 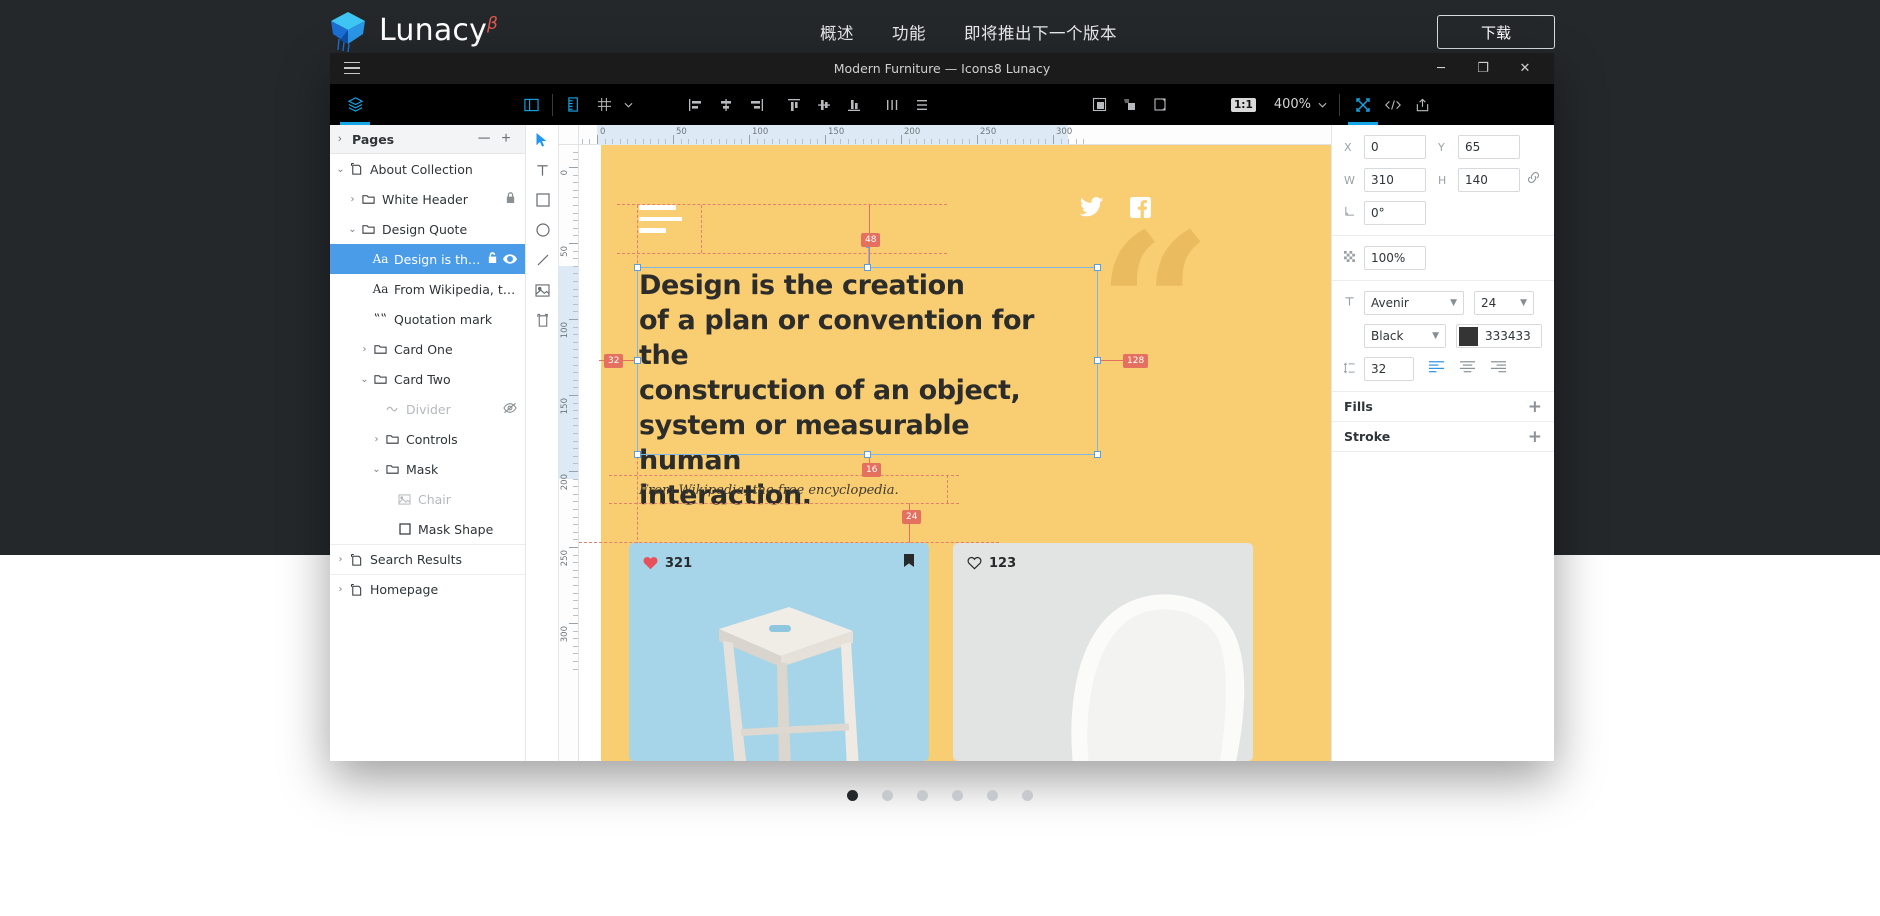 I want to click on handle-right-middle, so click(x=1097, y=360).